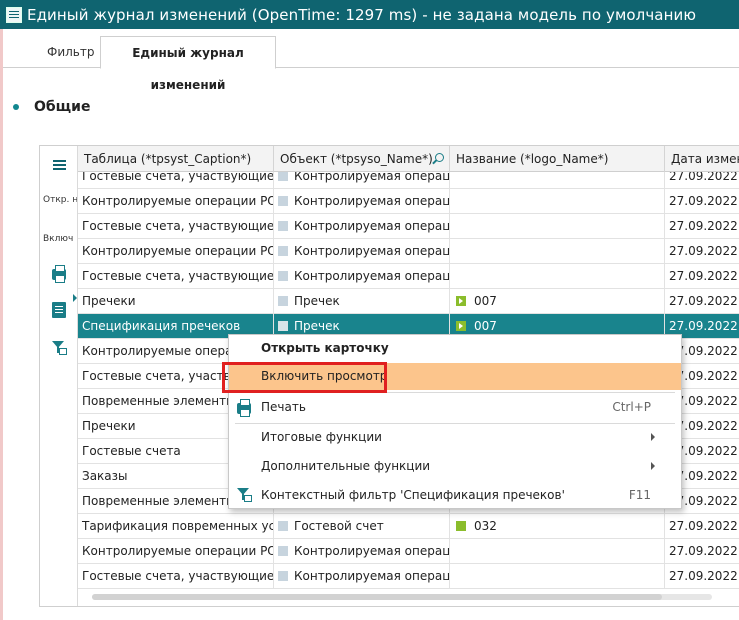 Image resolution: width=739 pixels, height=620 pixels. I want to click on column-header-object: Объект (*tpsyso_Name*), so click(362, 159).